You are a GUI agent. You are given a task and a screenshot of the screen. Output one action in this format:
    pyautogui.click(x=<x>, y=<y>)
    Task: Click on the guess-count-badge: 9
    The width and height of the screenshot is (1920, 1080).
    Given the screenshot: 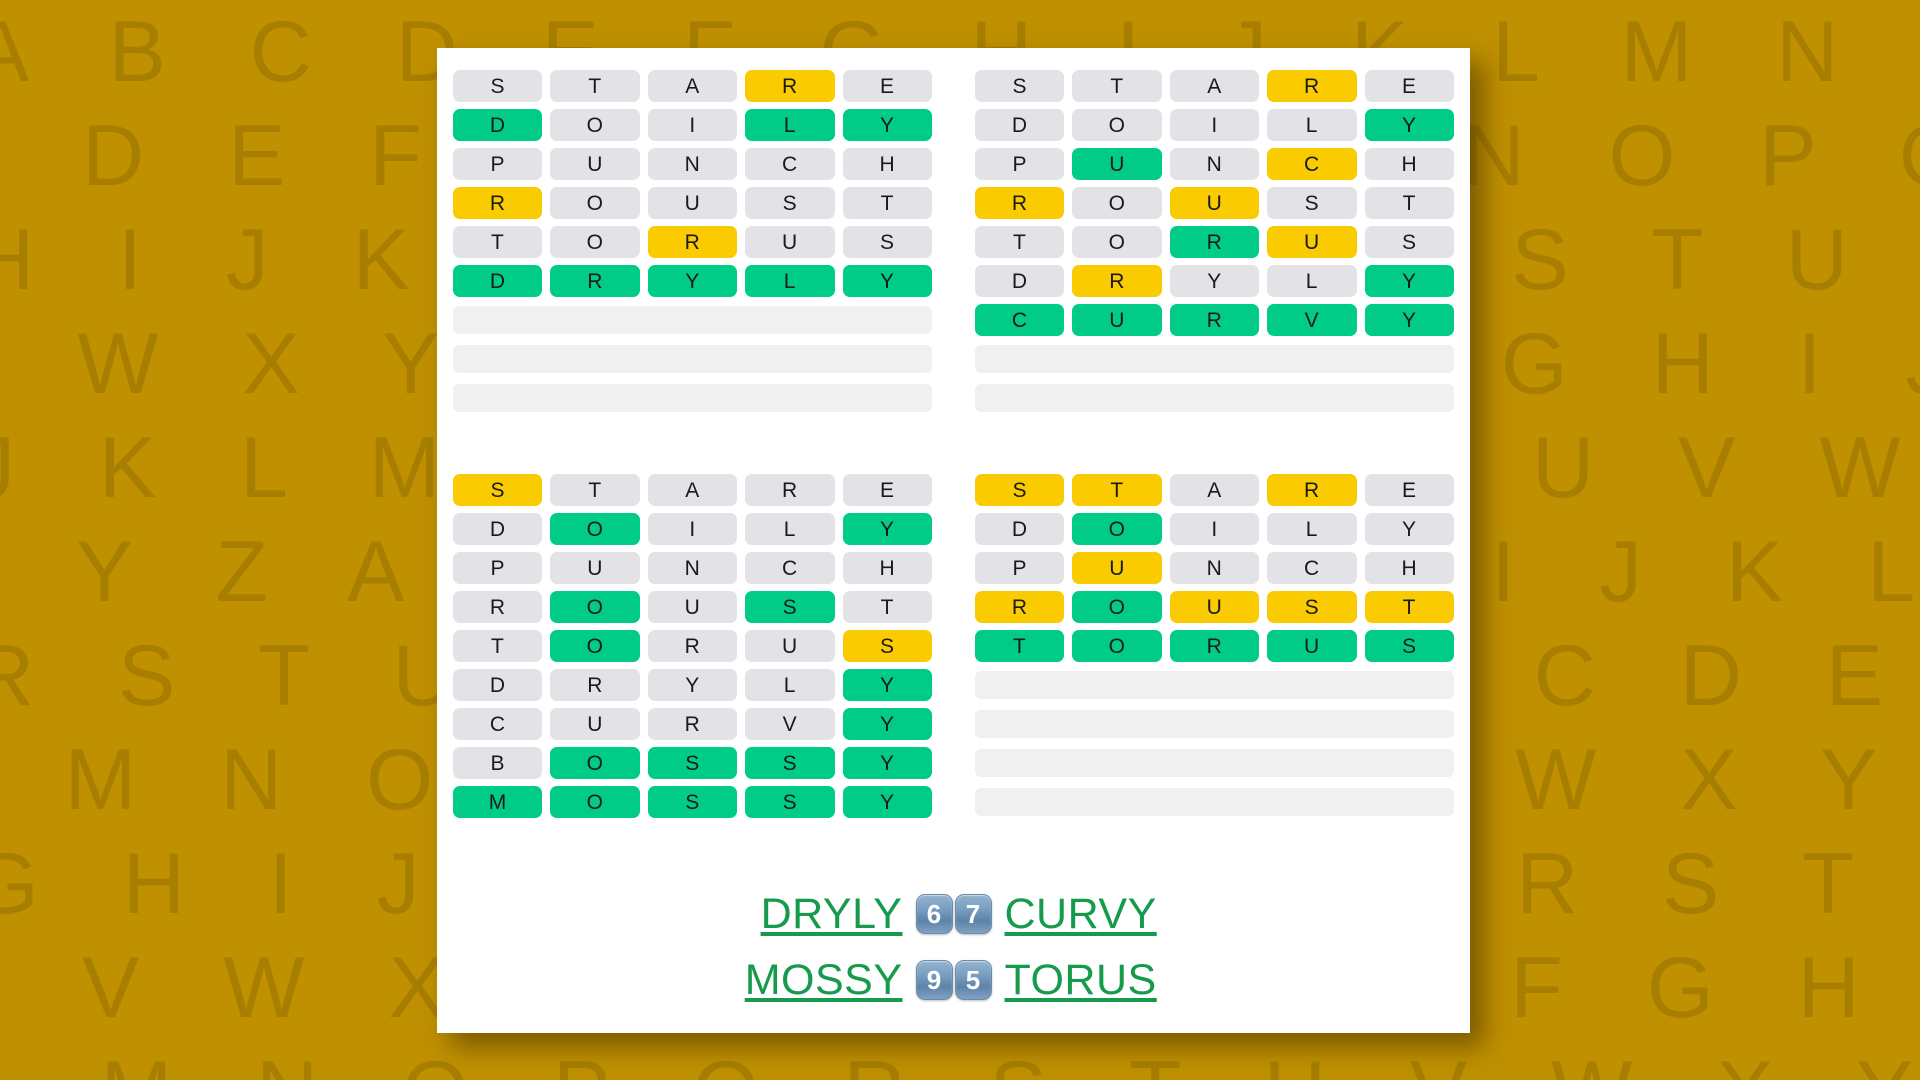 What is the action you would take?
    pyautogui.click(x=934, y=980)
    